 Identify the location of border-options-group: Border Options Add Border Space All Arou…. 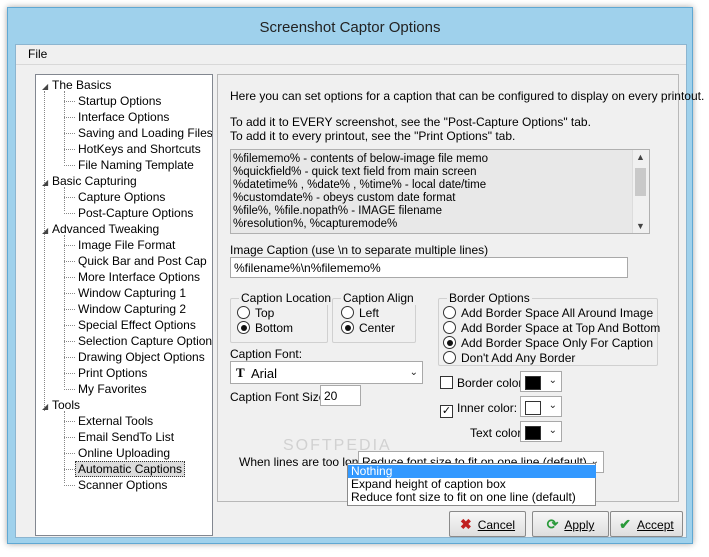
(549, 328).